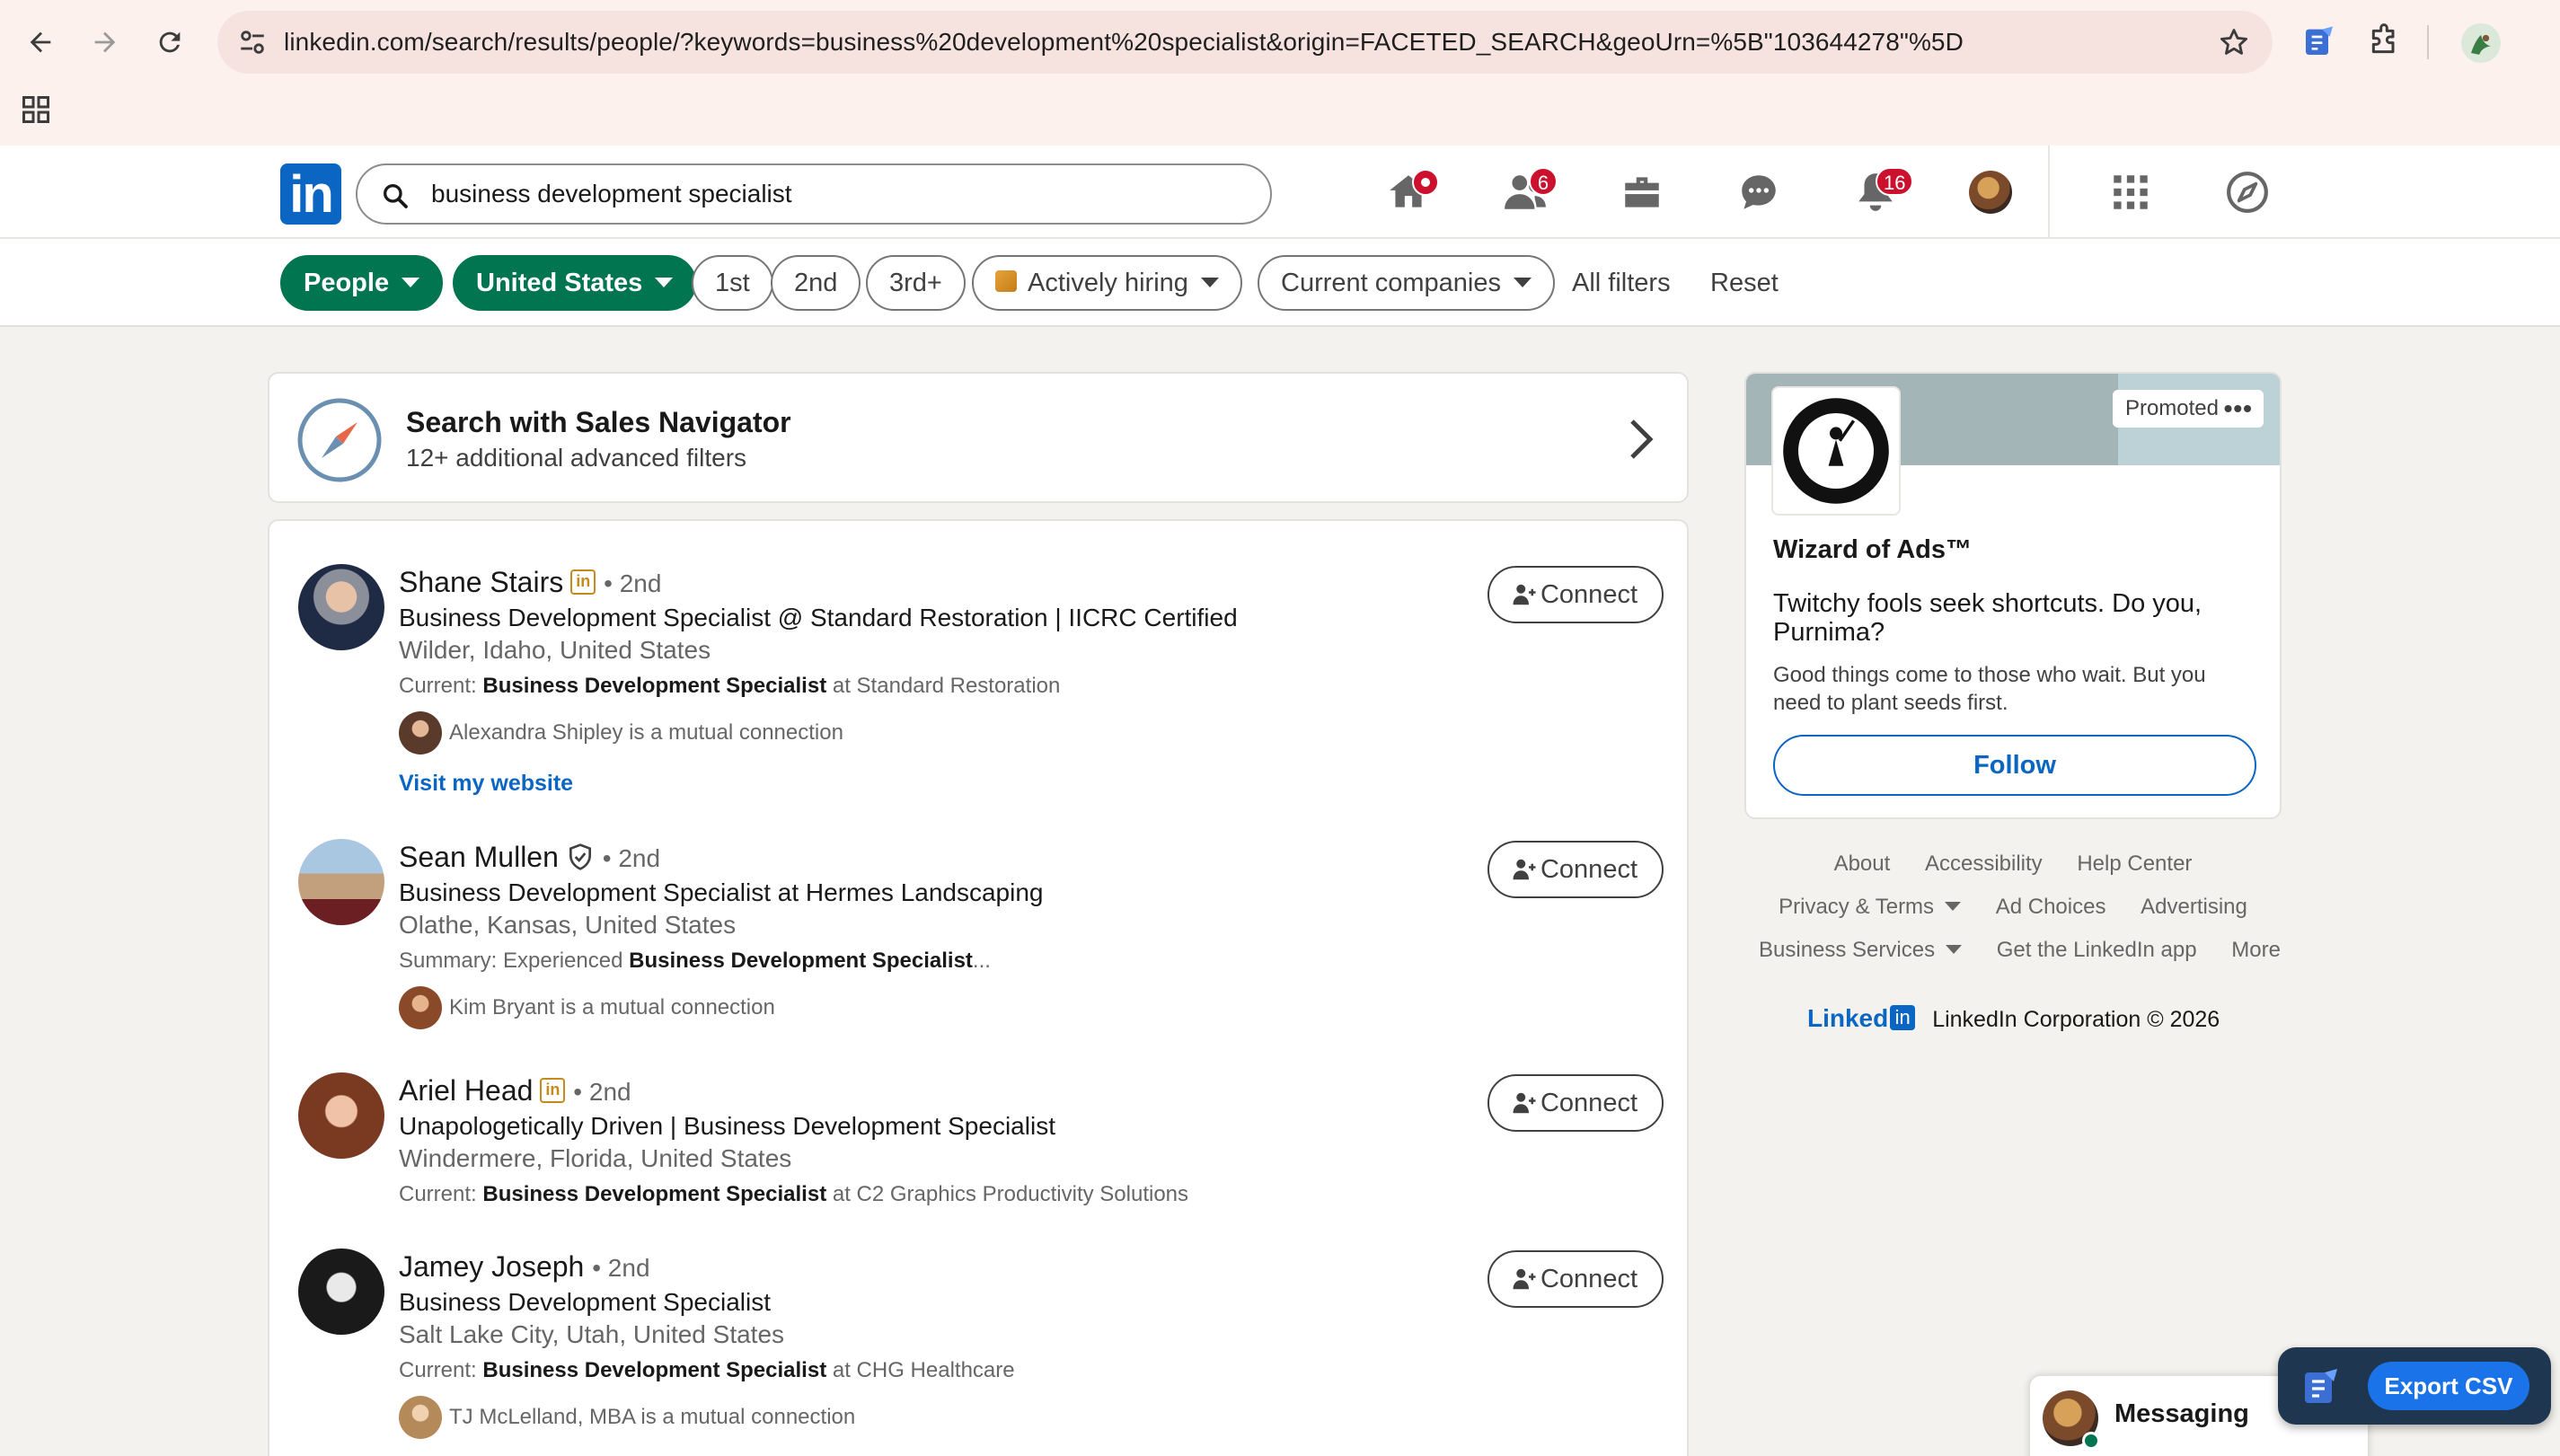 The width and height of the screenshot is (2560, 1456). What do you see at coordinates (514, 961) in the screenshot?
I see `summary-prefix: Summary: Experienced` at bounding box center [514, 961].